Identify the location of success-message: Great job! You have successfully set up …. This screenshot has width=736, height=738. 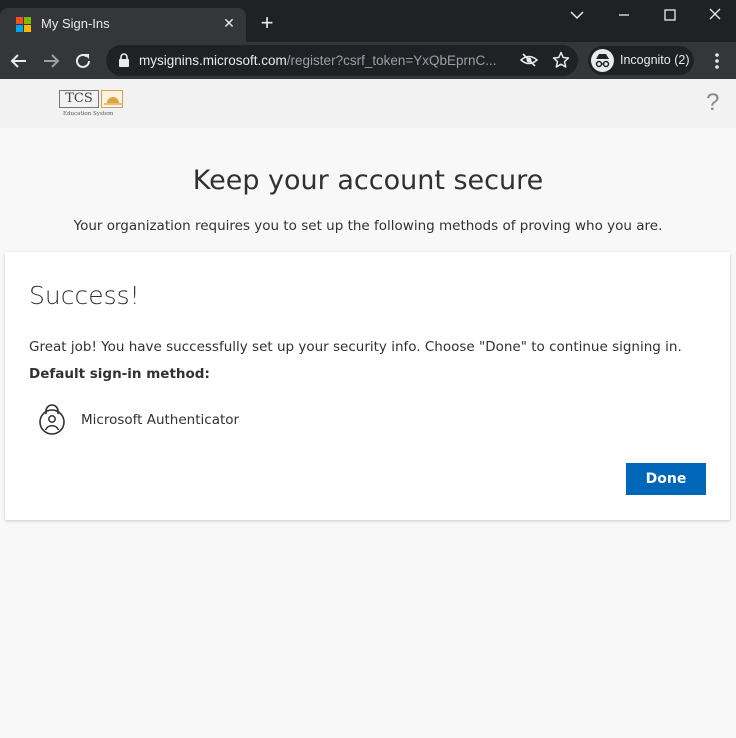
(355, 347).